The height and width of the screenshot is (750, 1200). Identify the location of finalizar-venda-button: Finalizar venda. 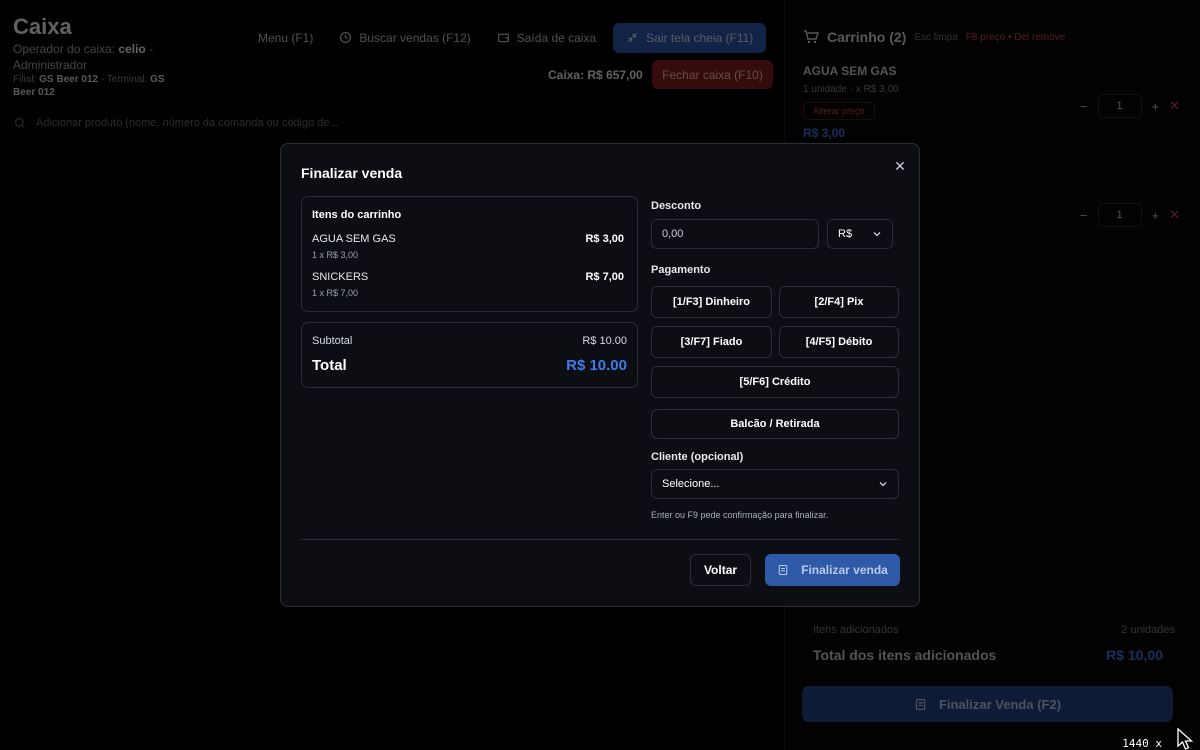
(832, 570).